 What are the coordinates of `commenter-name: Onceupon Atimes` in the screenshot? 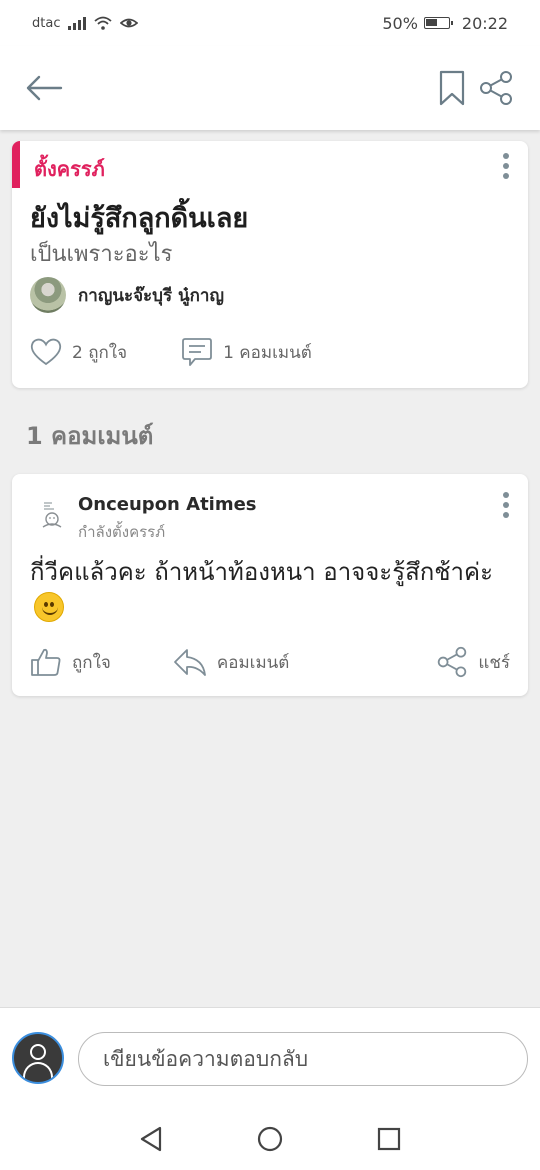 It's located at (167, 504).